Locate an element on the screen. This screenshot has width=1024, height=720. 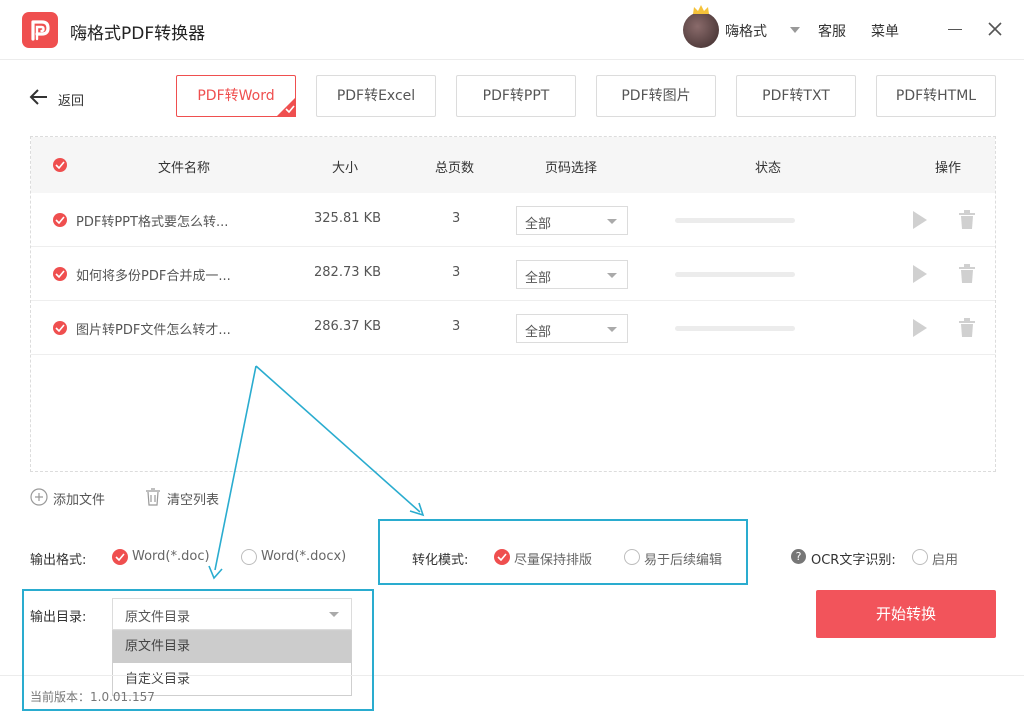
plus-circle-icon is located at coordinates (39, 497).